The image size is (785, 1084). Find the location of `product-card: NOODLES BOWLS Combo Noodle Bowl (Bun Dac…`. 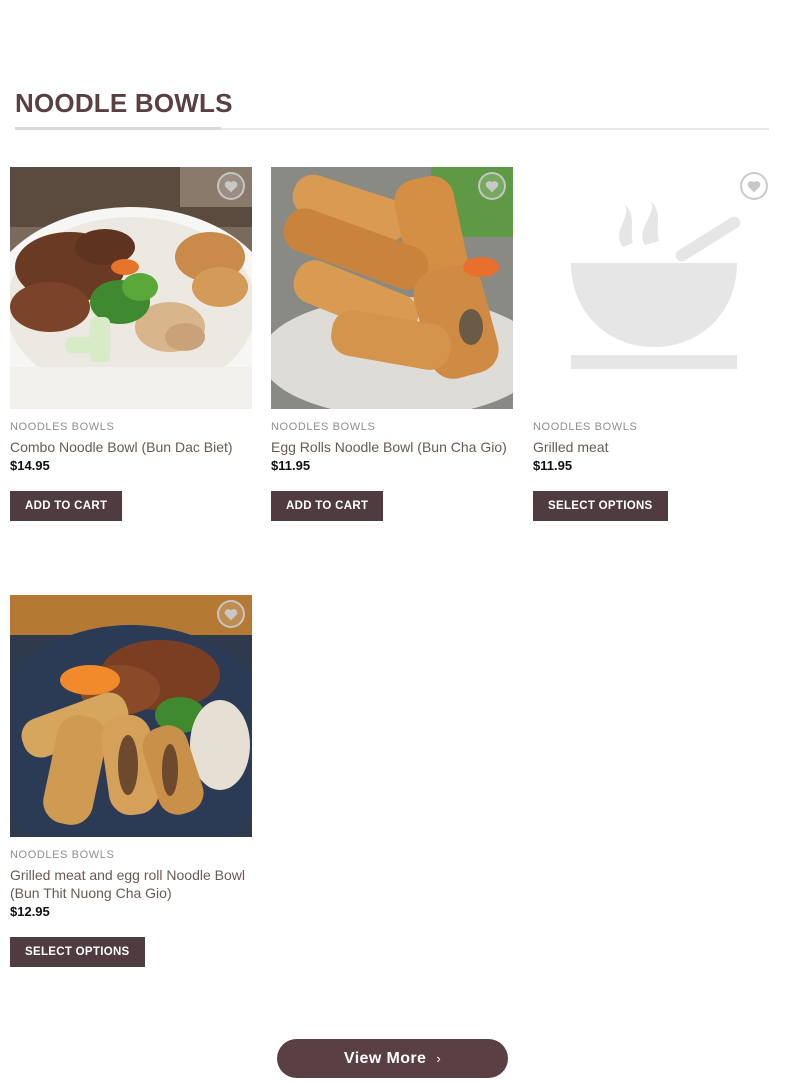

product-card: NOODLES BOWLS Combo Noodle Bowl (Bun Dac… is located at coordinates (131, 344).